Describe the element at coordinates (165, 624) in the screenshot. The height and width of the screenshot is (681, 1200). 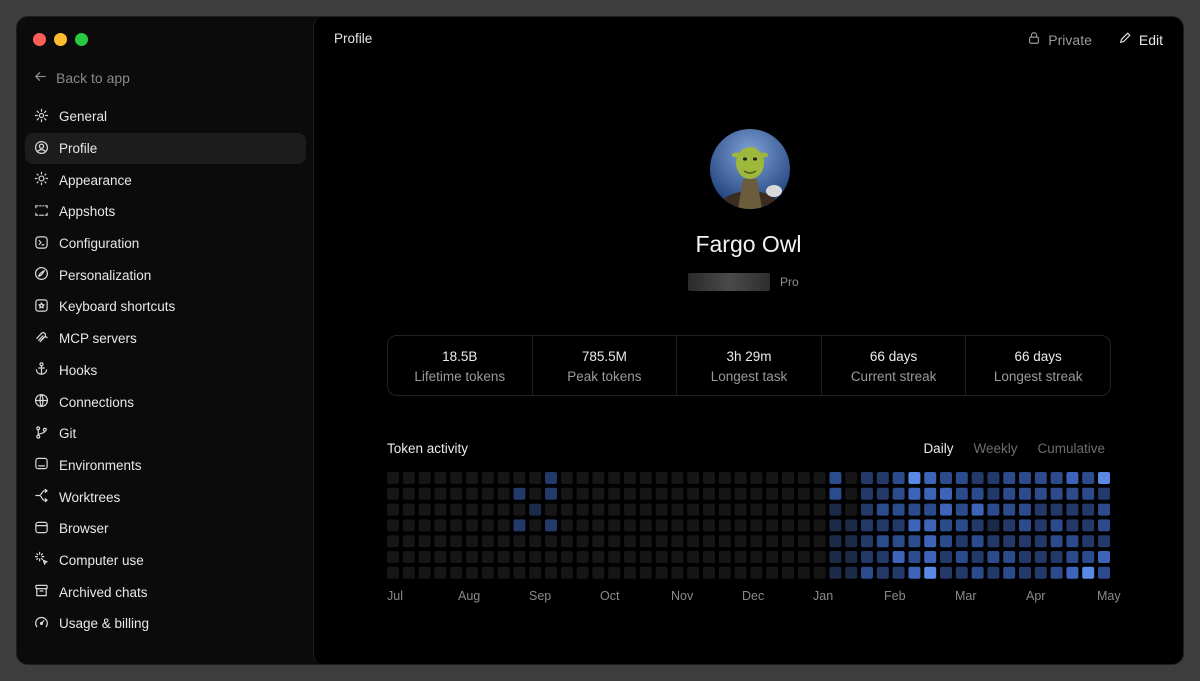
I see `sidebar-item-usage-billing: Usage & billing` at that location.